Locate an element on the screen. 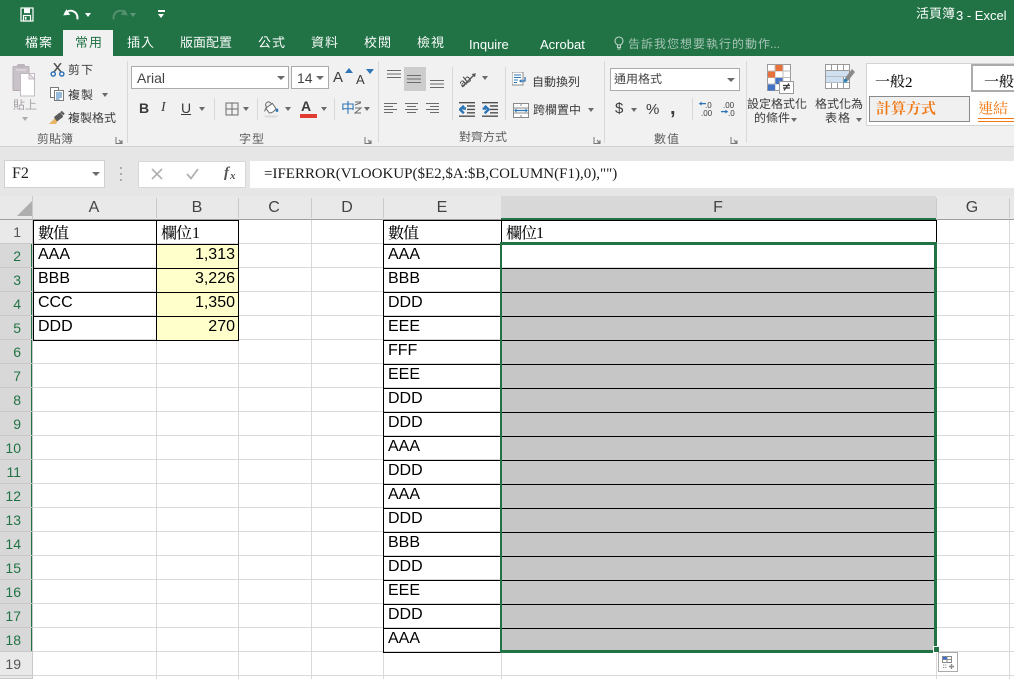 Image resolution: width=1014 pixels, height=679 pixels. svg-text: ab is located at coordinates (466, 81).